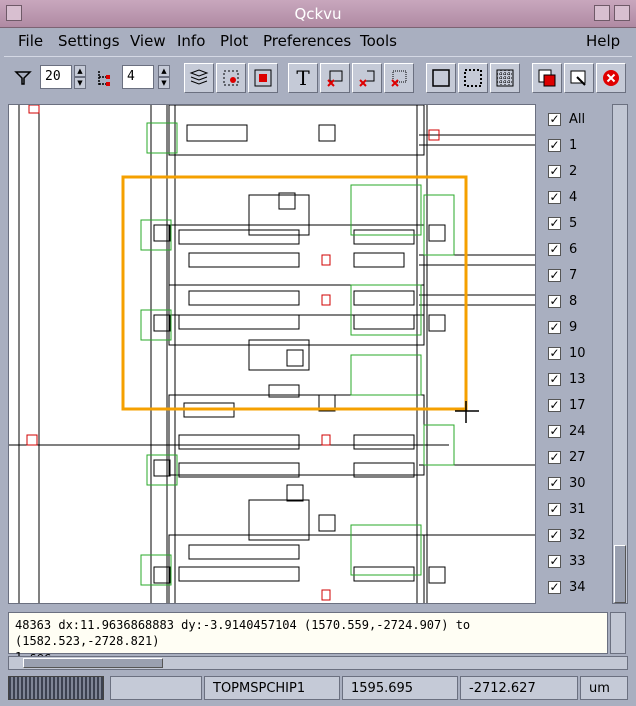 The height and width of the screenshot is (706, 636). Describe the element at coordinates (23, 80) in the screenshot. I see `filter-icon` at that location.